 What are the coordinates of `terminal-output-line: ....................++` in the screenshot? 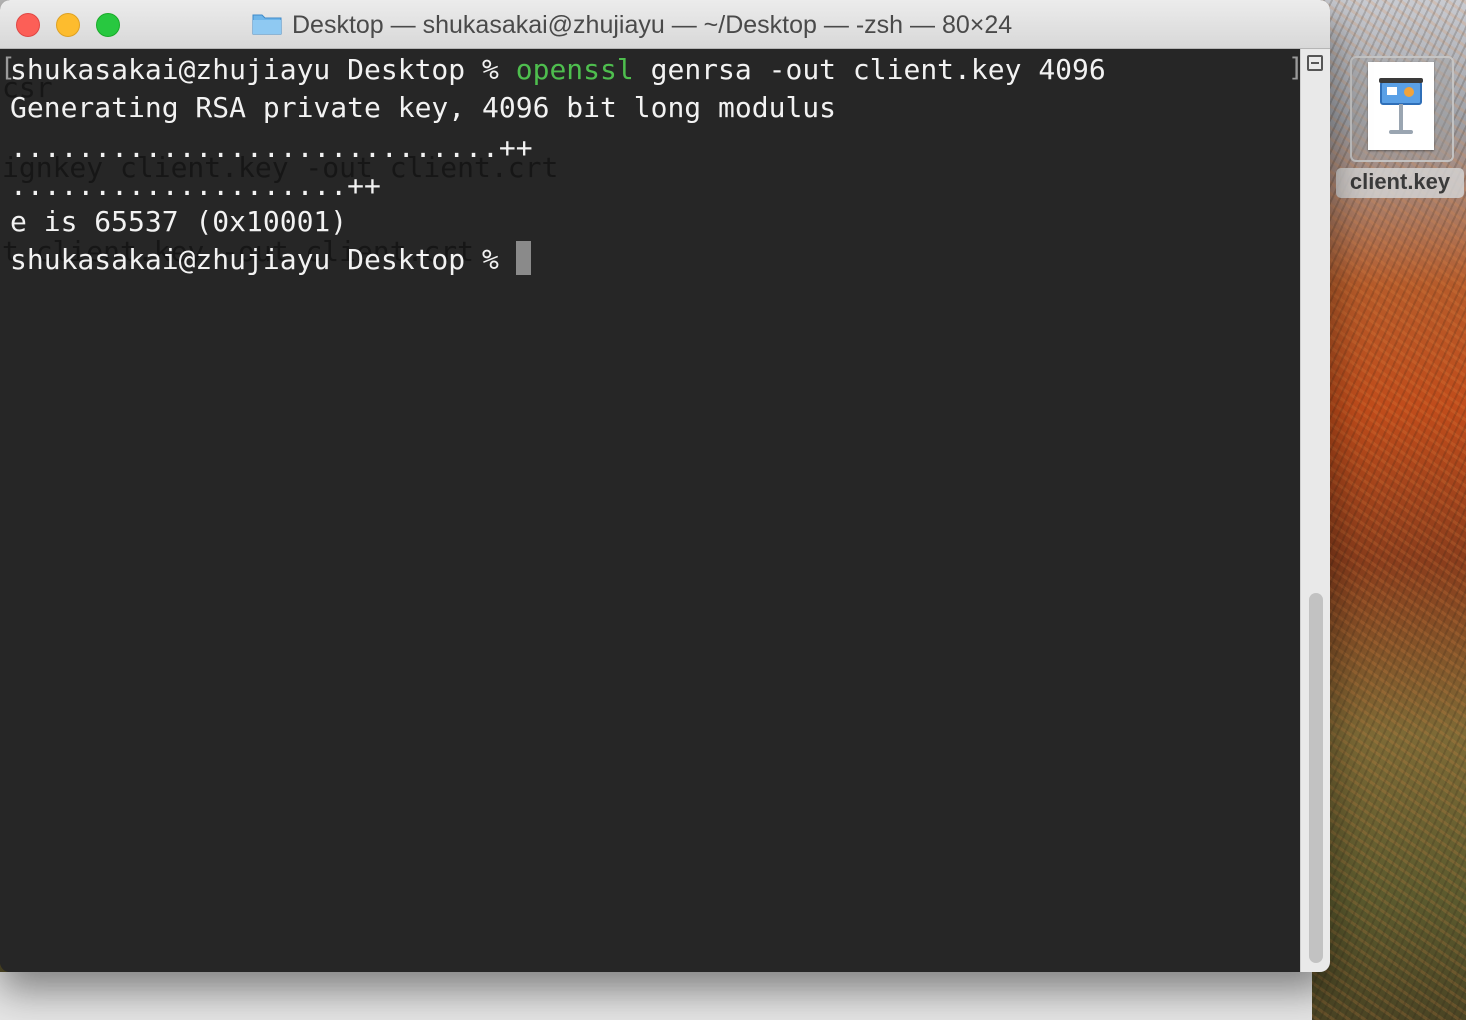 It's located at (195, 185).